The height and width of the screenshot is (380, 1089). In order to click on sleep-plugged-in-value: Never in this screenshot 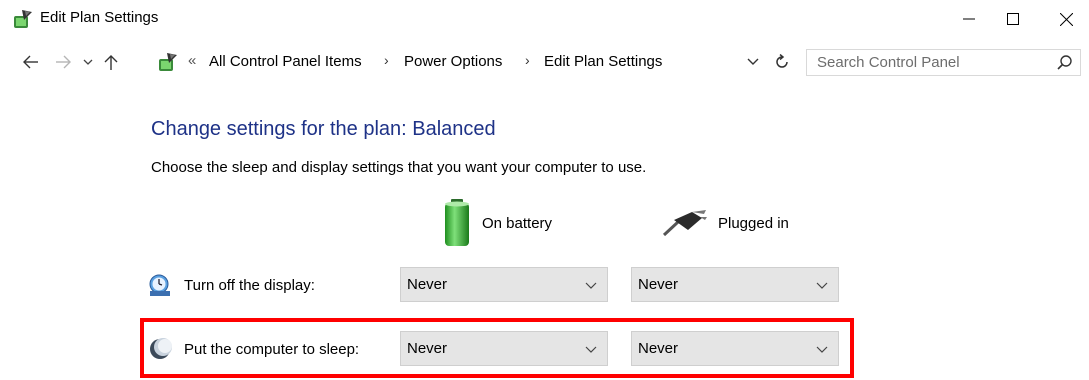, I will do `click(658, 348)`.